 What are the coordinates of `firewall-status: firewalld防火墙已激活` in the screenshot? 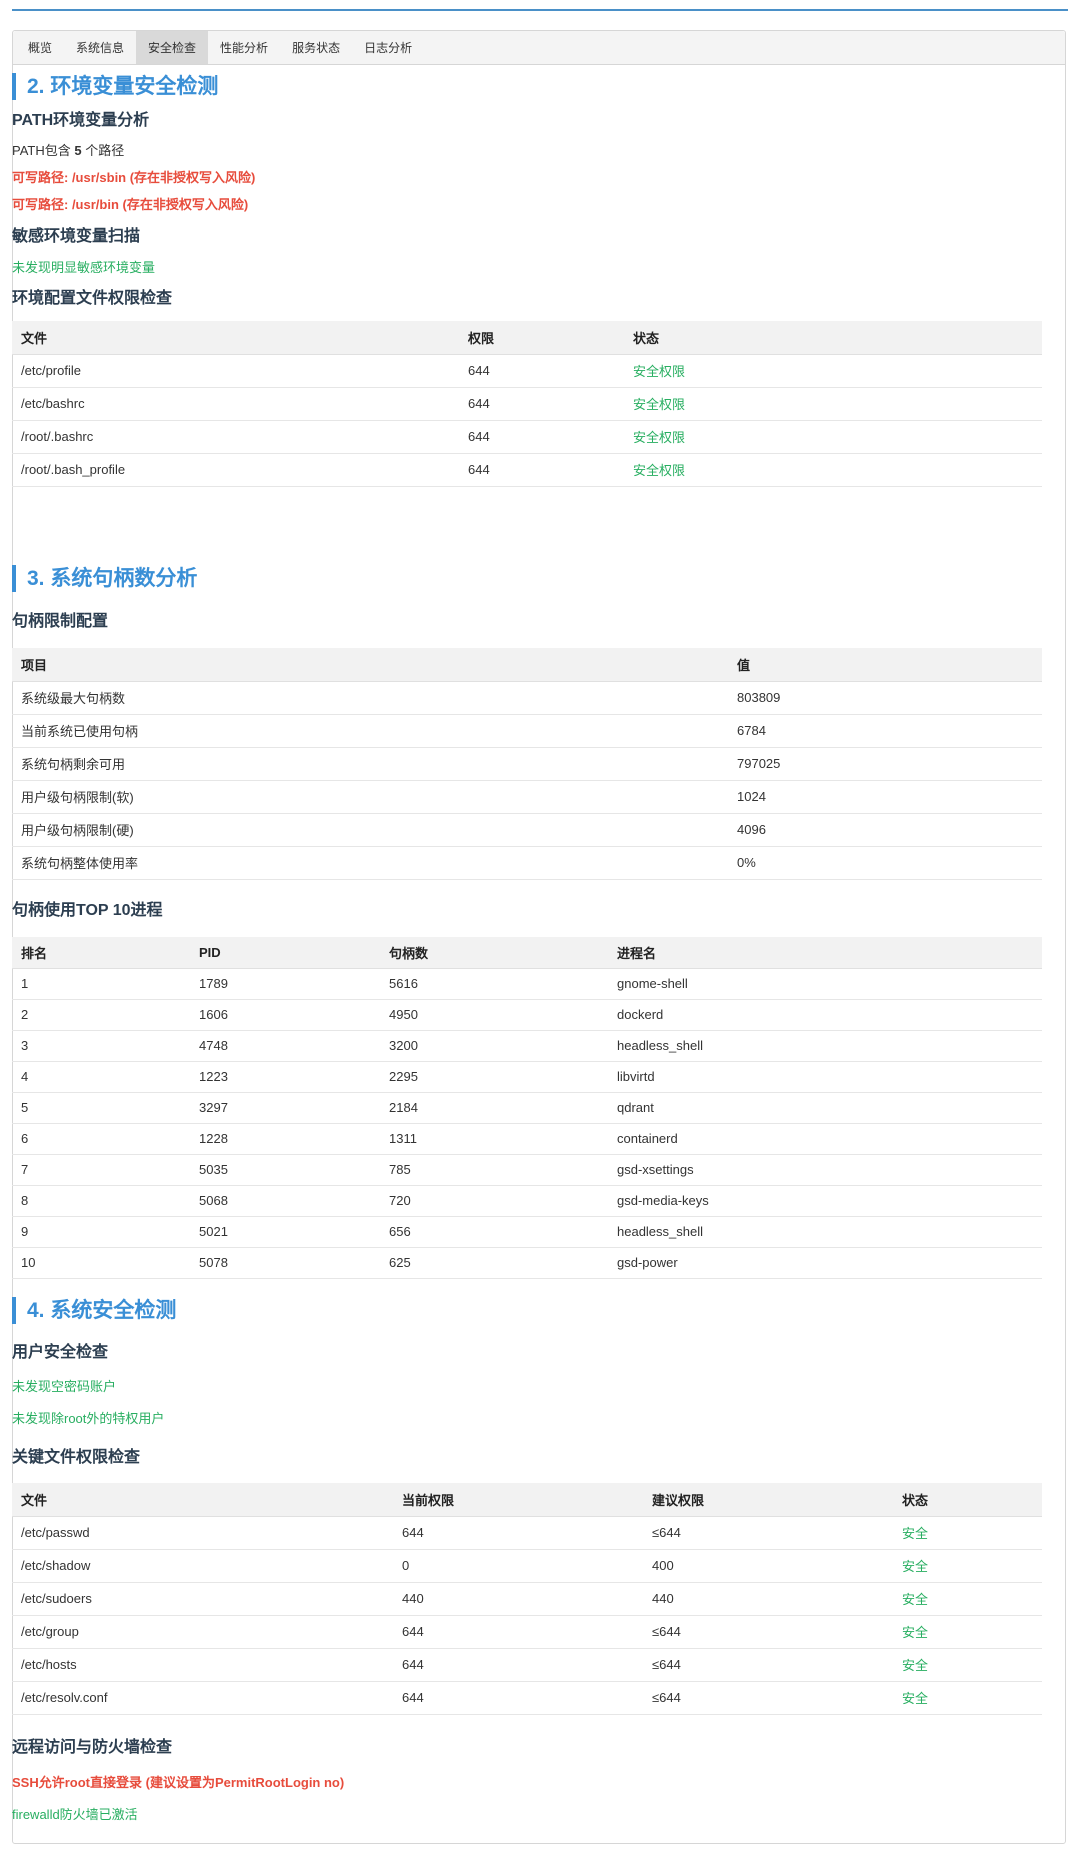 It's located at (75, 1814).